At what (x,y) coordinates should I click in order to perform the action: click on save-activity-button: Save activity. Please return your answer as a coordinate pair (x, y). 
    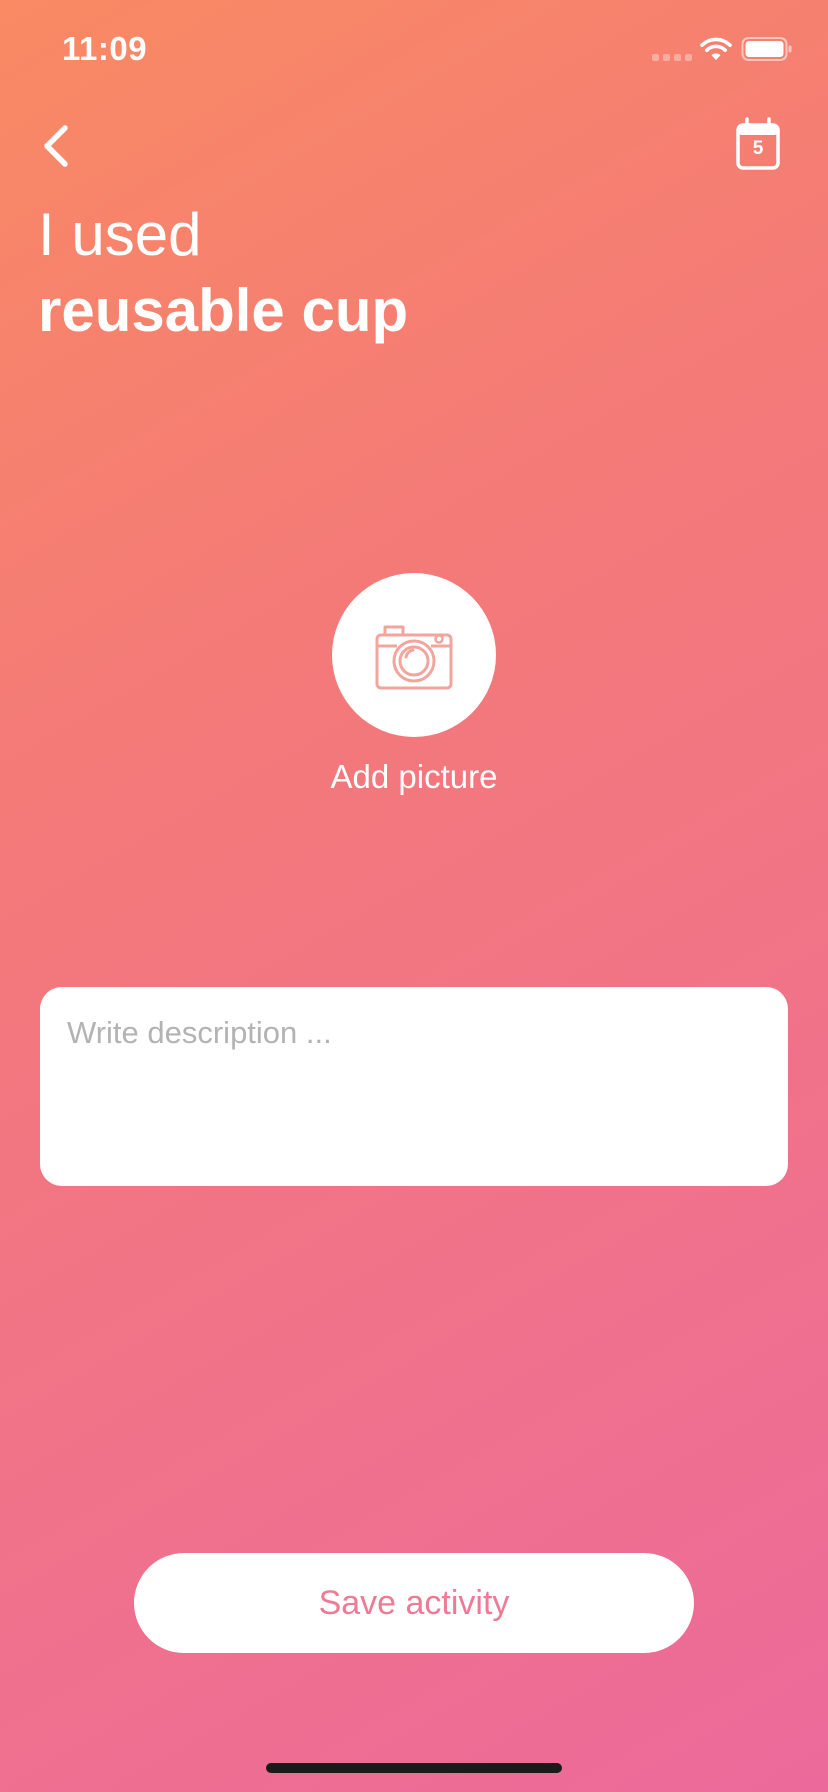
    Looking at the image, I should click on (414, 1603).